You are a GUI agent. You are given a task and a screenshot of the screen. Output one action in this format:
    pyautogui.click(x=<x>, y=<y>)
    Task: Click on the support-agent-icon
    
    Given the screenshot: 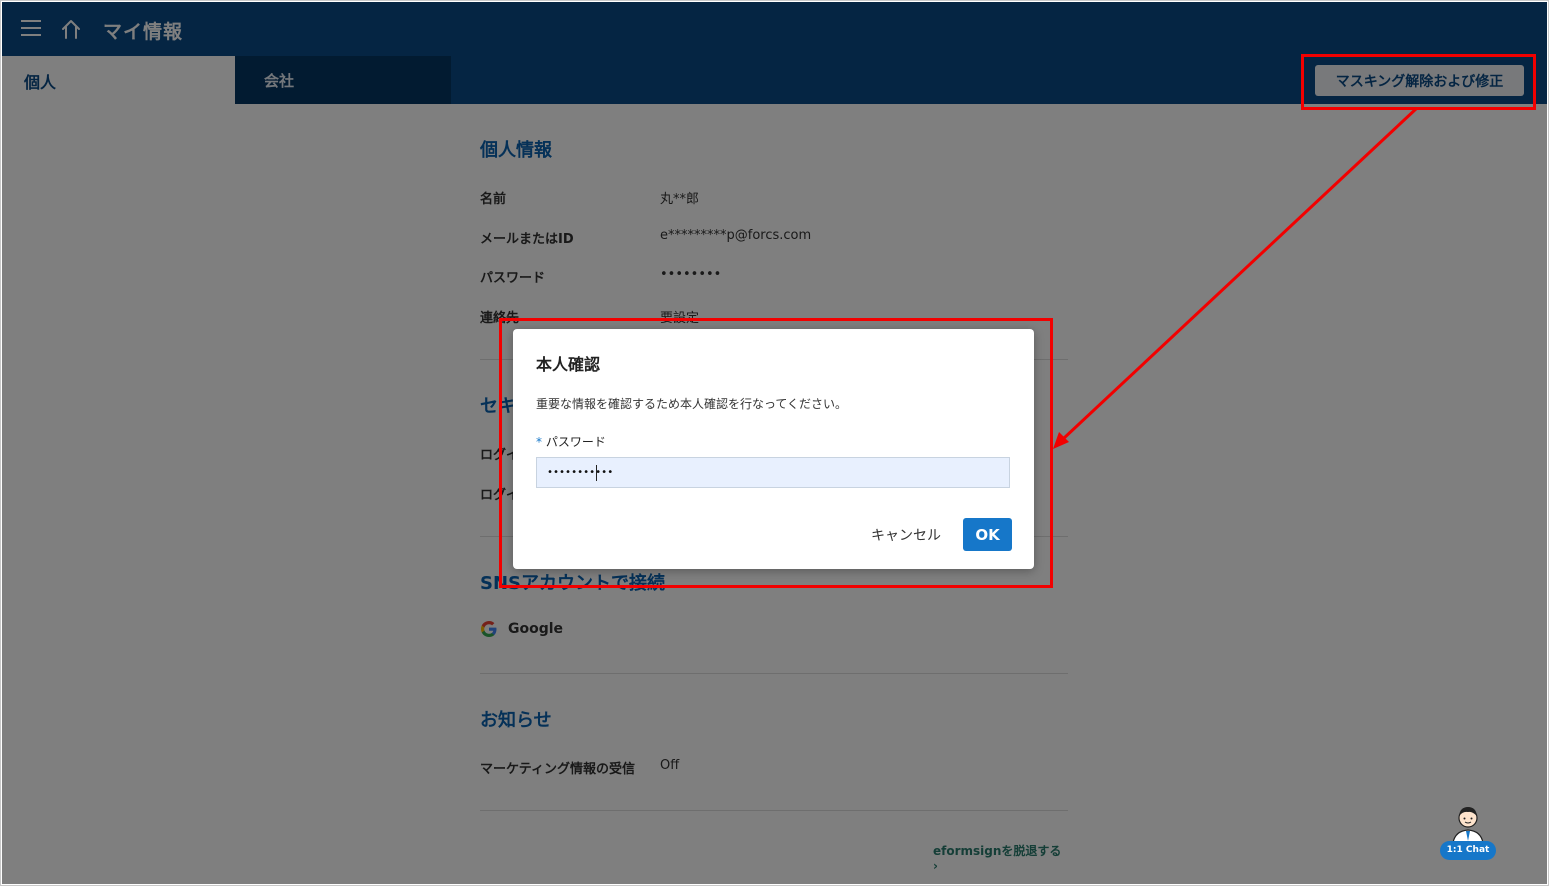 What is the action you would take?
    pyautogui.click(x=1468, y=825)
    